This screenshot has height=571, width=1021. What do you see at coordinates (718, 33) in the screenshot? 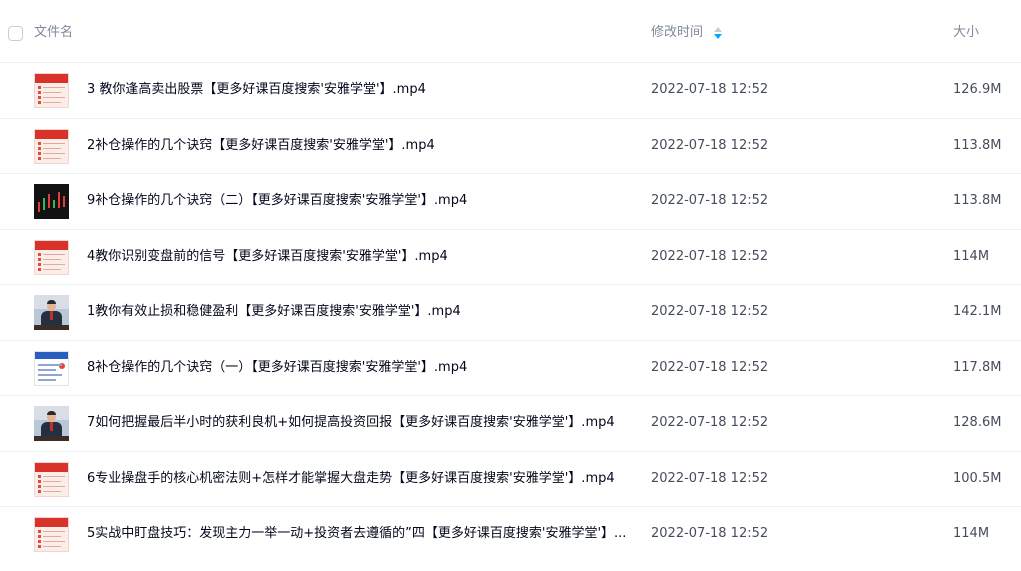
I see `sort-descending-icon` at bounding box center [718, 33].